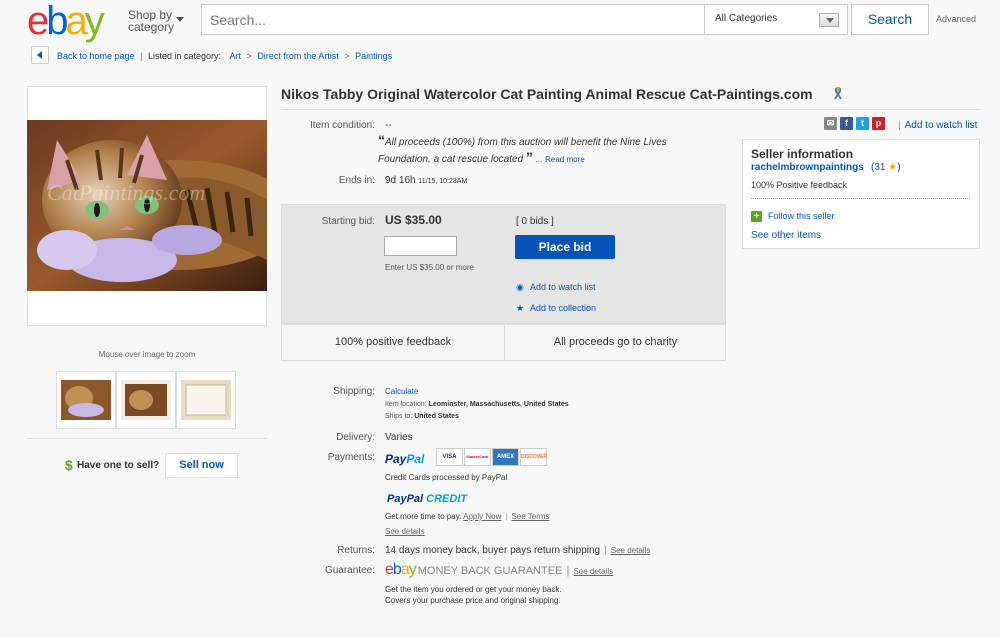  I want to click on logo-letter-e: e, so click(38, 21).